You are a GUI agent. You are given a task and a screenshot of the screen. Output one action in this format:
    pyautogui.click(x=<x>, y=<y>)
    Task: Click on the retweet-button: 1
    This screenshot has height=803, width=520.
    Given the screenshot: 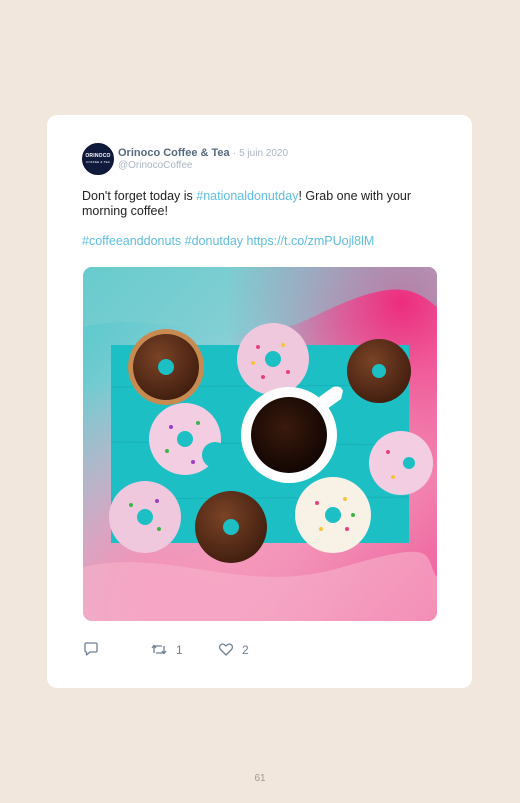 What is the action you would take?
    pyautogui.click(x=184, y=649)
    